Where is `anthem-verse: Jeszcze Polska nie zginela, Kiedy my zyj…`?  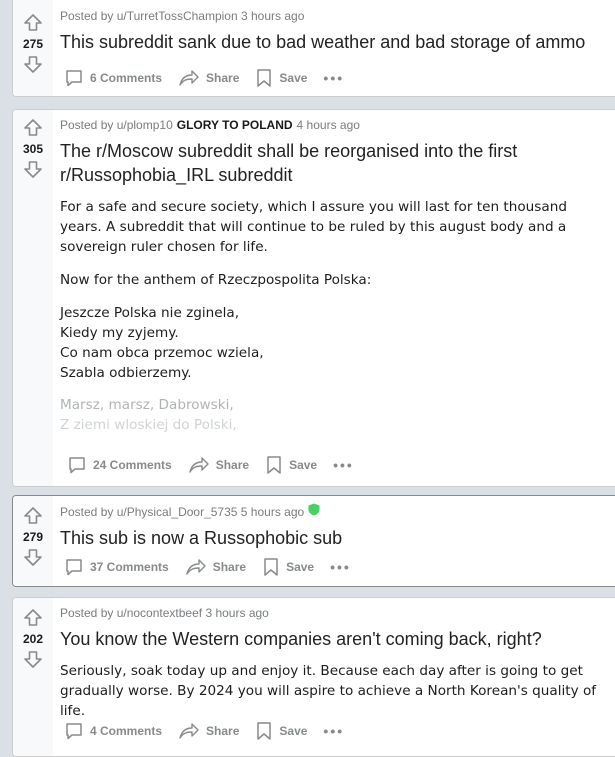 anthem-verse: Jeszcze Polska nie zginela, Kiedy my zyj… is located at coordinates (335, 343).